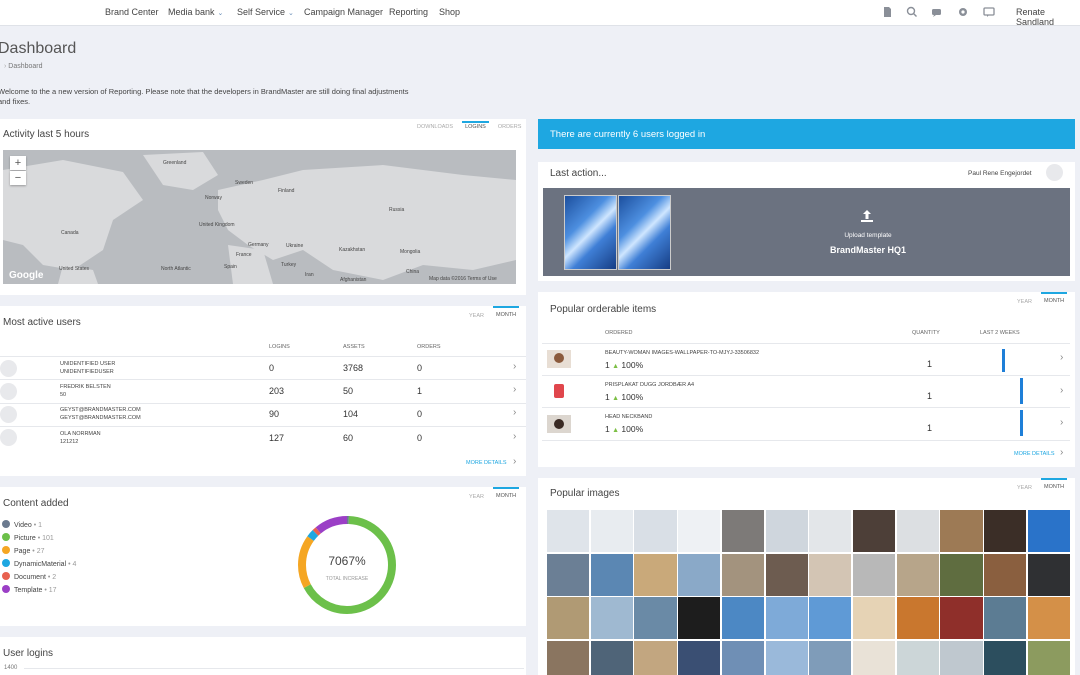  Describe the element at coordinates (195, 12) in the screenshot. I see `nav-media-bank: Media bank ⌄` at that location.